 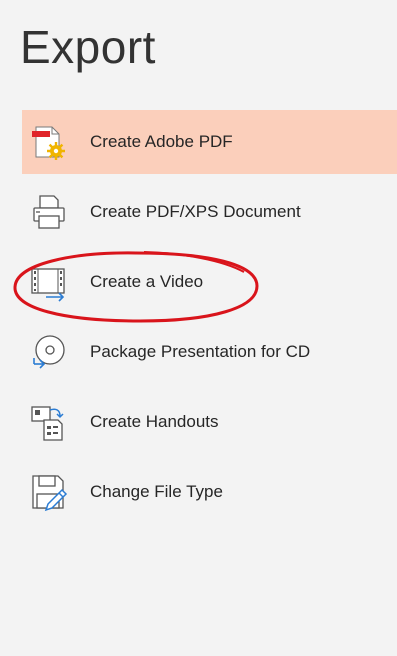 I want to click on menu-item-label: Create Adobe PDF, so click(x=161, y=141).